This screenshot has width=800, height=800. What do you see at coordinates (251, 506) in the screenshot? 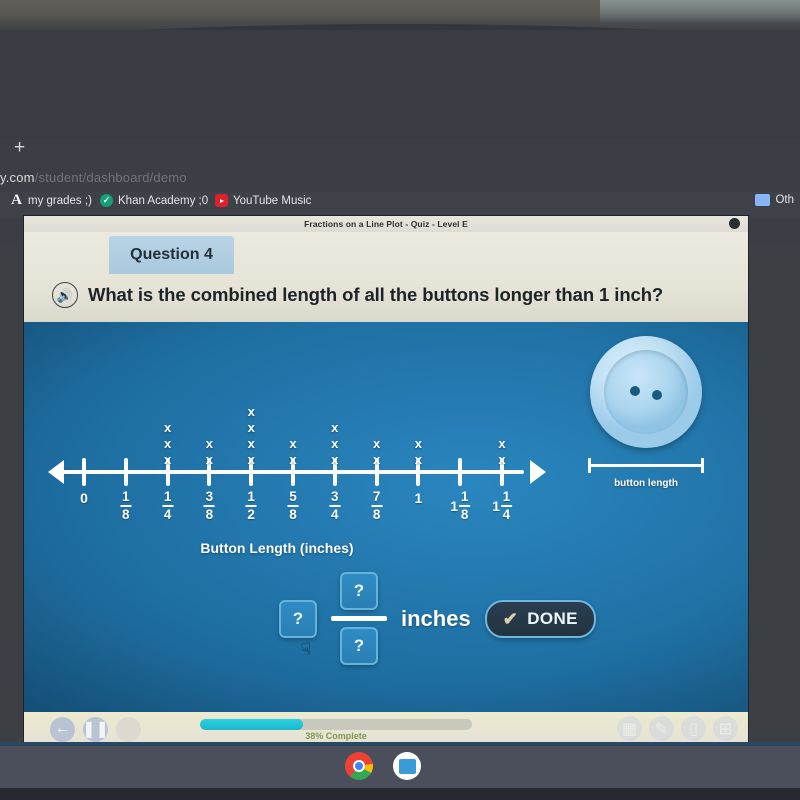
I see `axis-tick-label: 12` at bounding box center [251, 506].